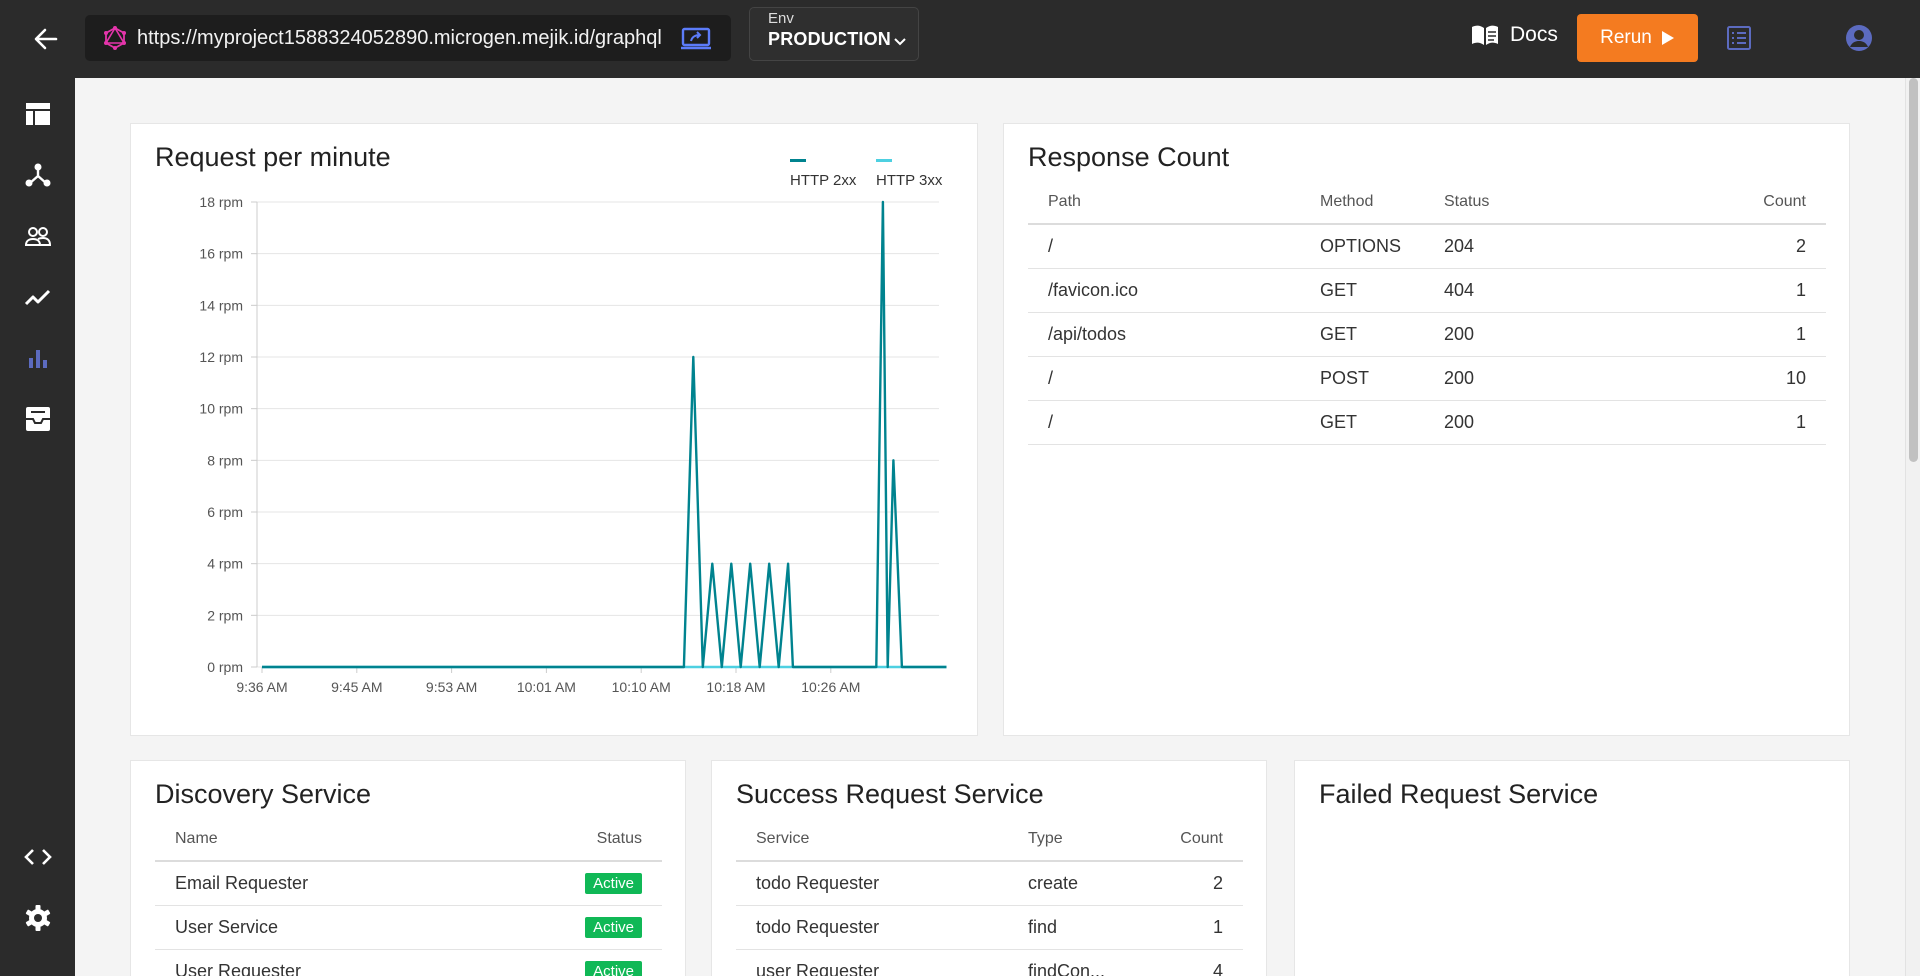 Image resolution: width=1920 pixels, height=976 pixels. Describe the element at coordinates (1667, 38) in the screenshot. I see `play-icon` at that location.